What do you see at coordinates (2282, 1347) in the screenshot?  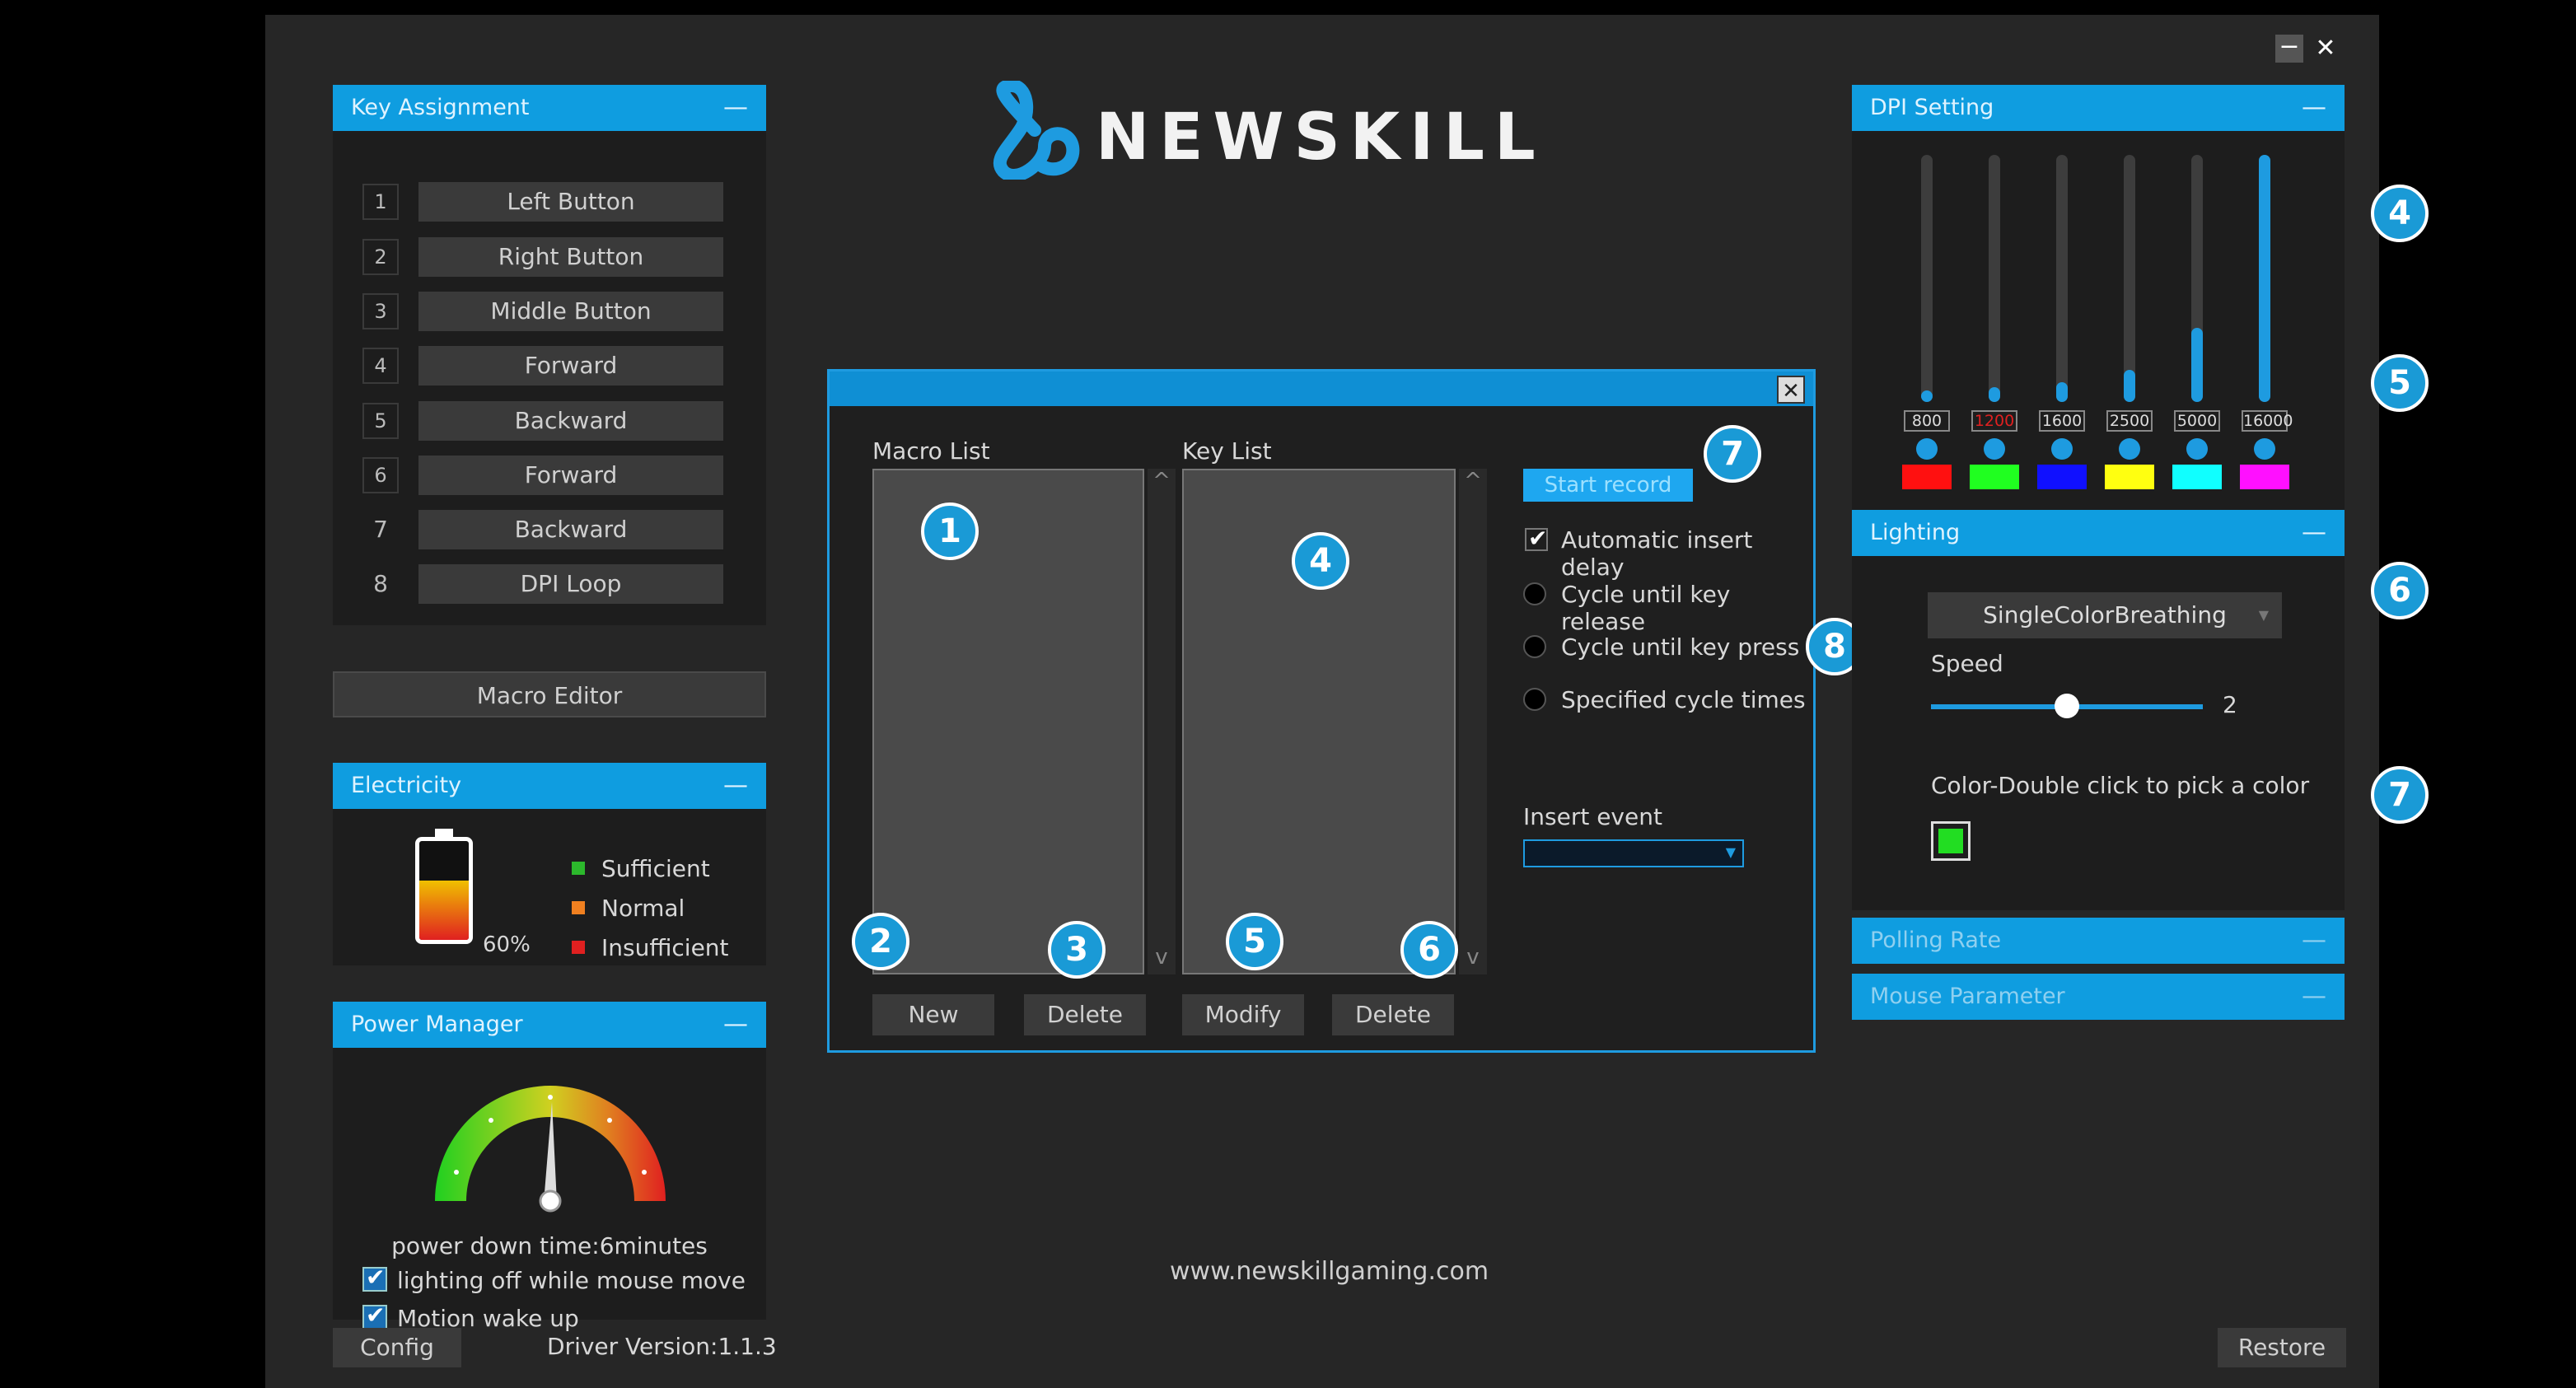 I see `restore-button: Restore` at bounding box center [2282, 1347].